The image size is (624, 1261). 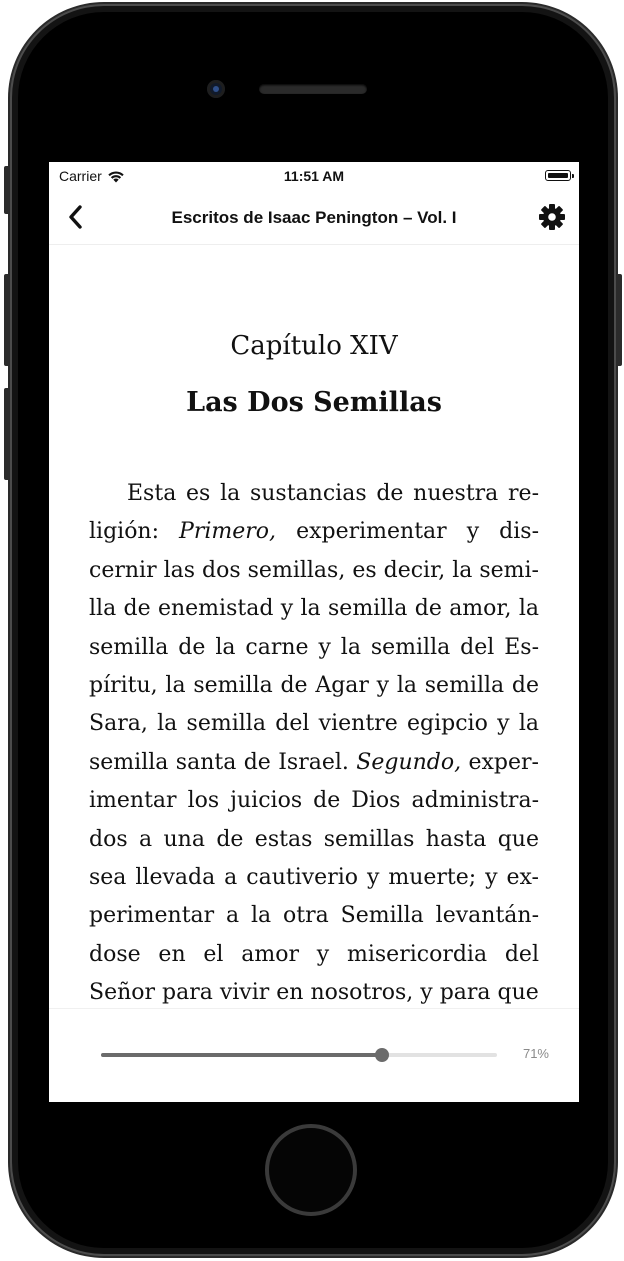 I want to click on navigation-bar: Escritos de Isaac Penington – Vol. I, so click(x=314, y=218).